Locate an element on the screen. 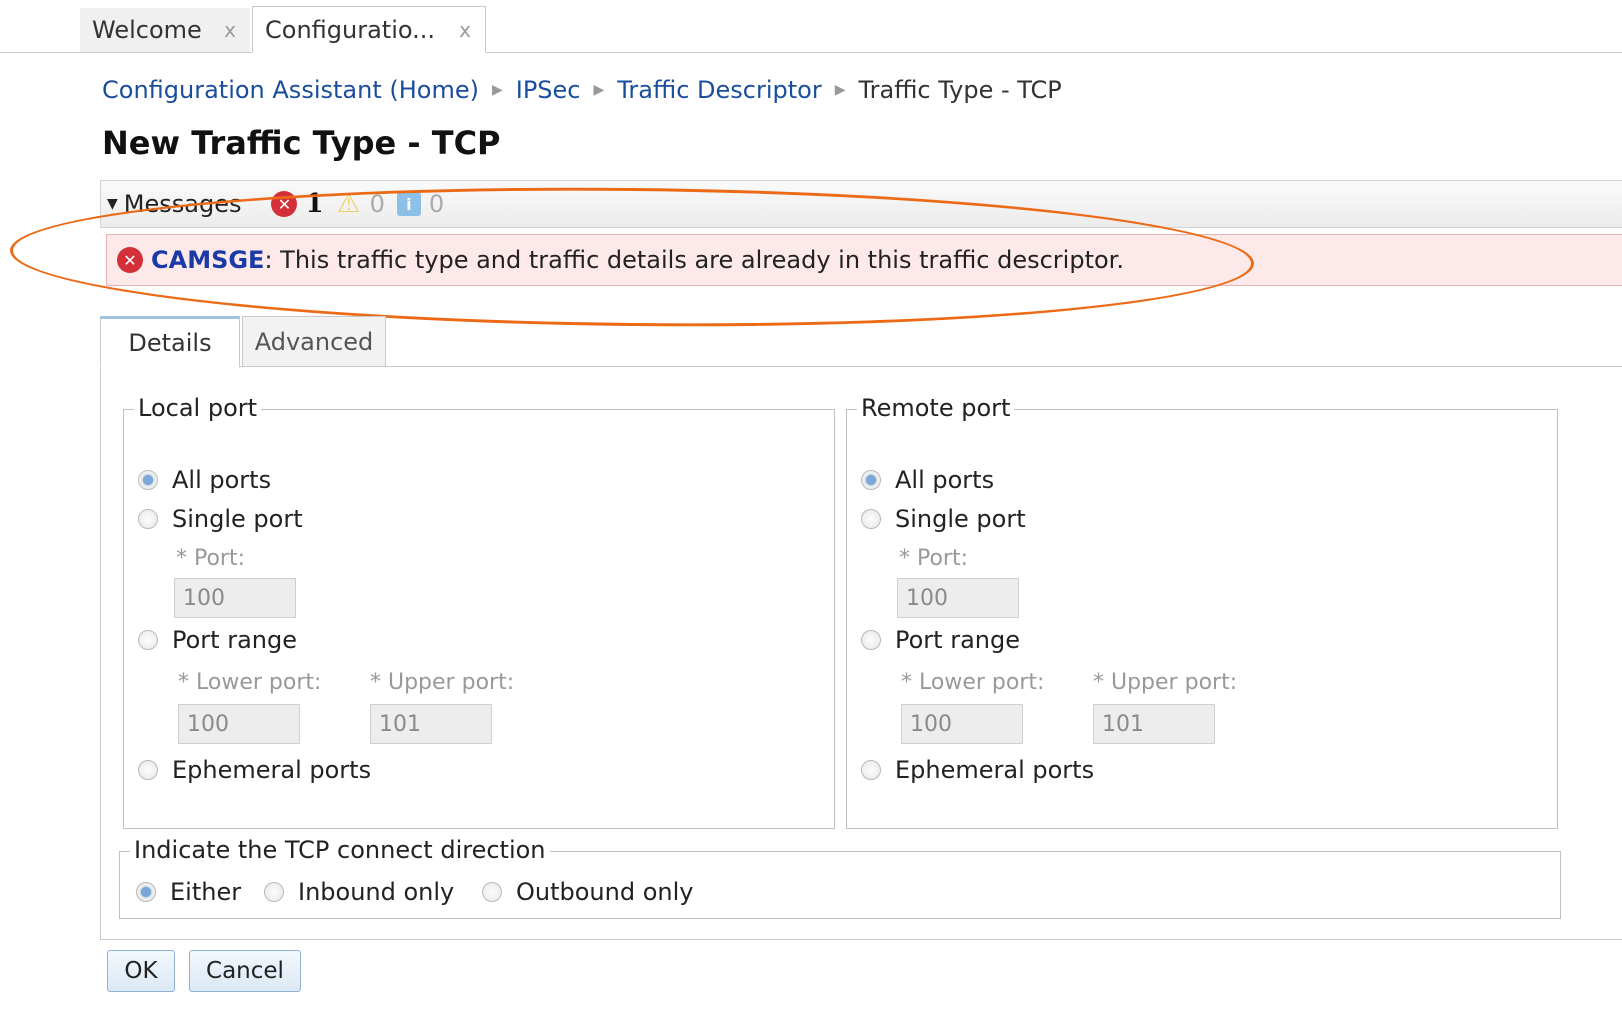 The image size is (1622, 1026). direction-either-option: Either is located at coordinates (188, 892).